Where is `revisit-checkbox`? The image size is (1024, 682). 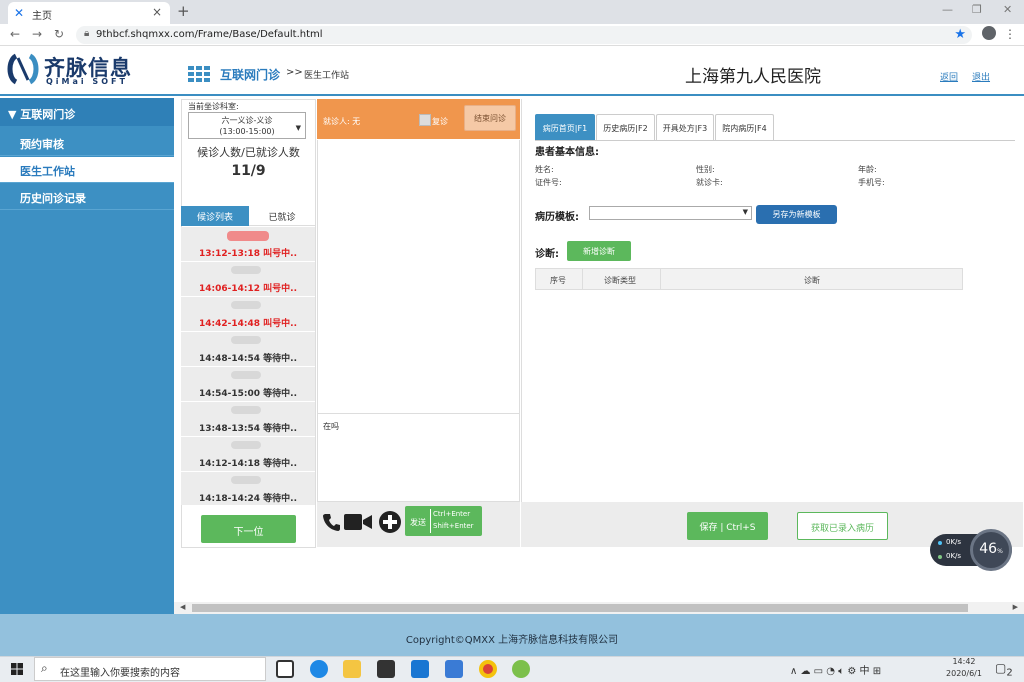 revisit-checkbox is located at coordinates (425, 120).